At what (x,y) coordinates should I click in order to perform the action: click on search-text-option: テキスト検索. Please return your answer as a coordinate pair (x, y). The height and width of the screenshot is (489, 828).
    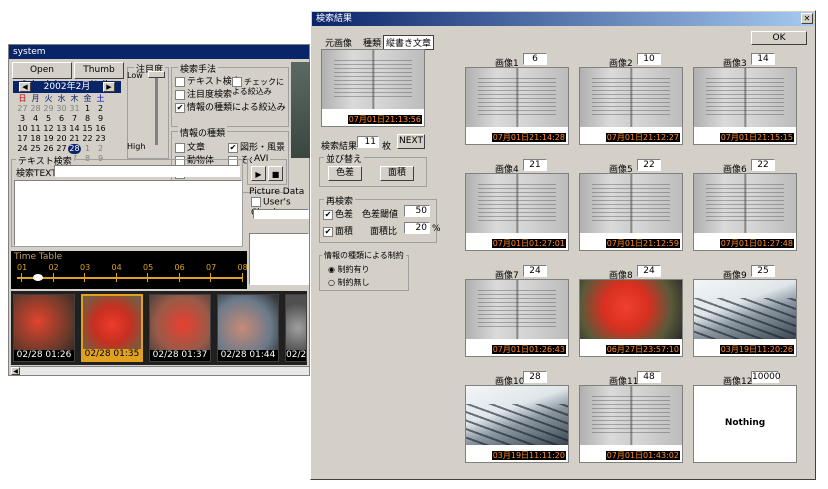
    Looking at the image, I should click on (208, 80).